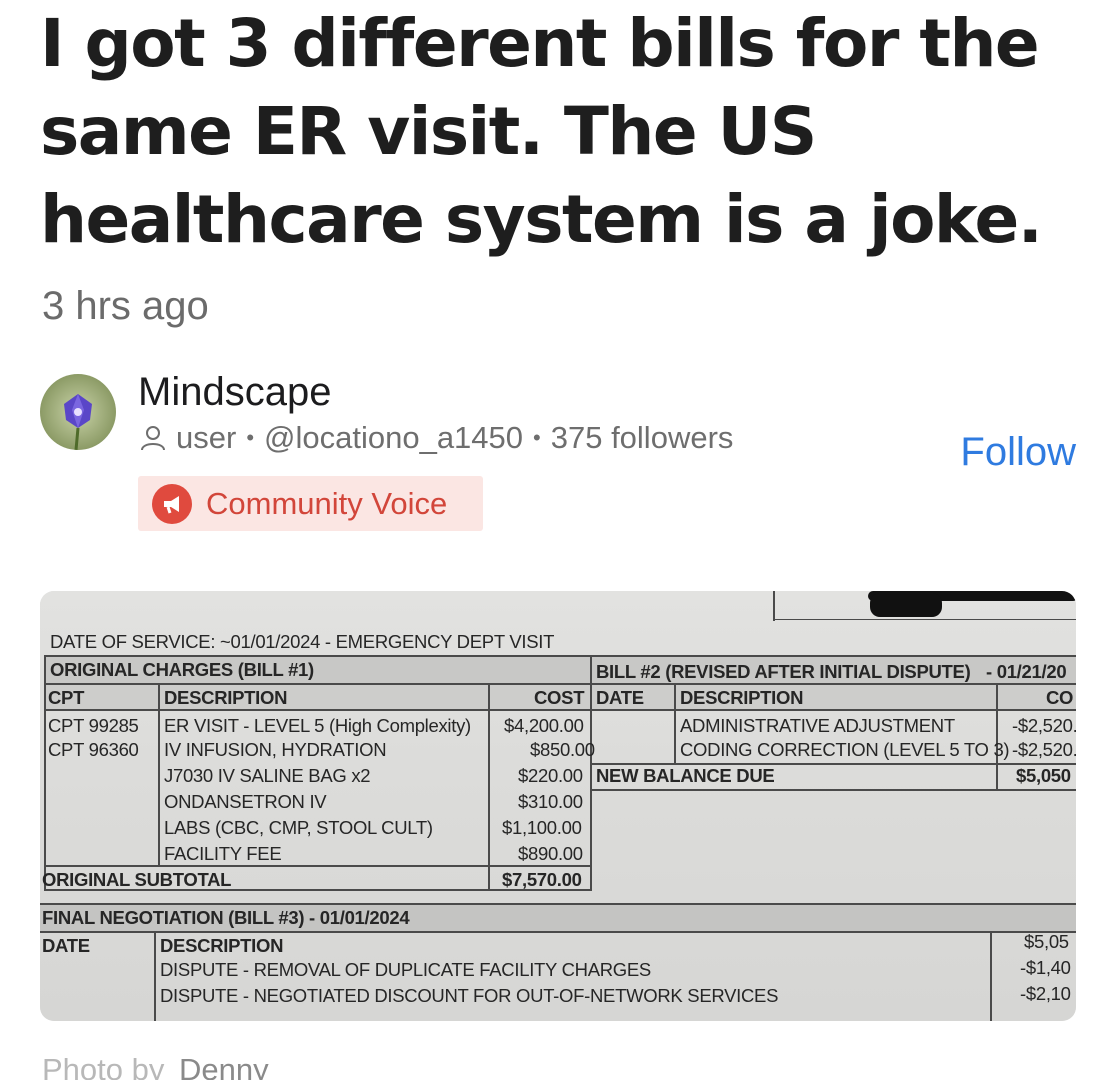  Describe the element at coordinates (93, 725) in the screenshot. I see `bill1-row-cpt: CPT 99285` at that location.